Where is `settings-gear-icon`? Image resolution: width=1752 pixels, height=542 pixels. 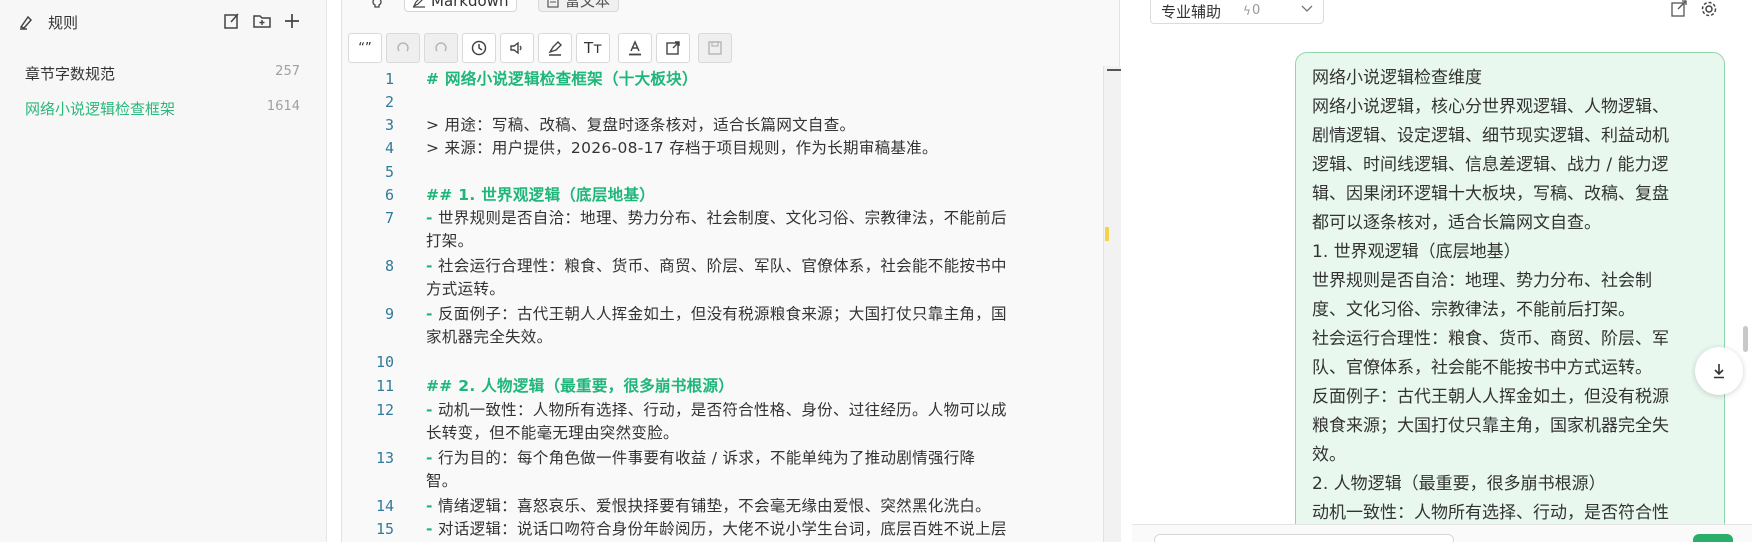
settings-gear-icon is located at coordinates (1709, 9).